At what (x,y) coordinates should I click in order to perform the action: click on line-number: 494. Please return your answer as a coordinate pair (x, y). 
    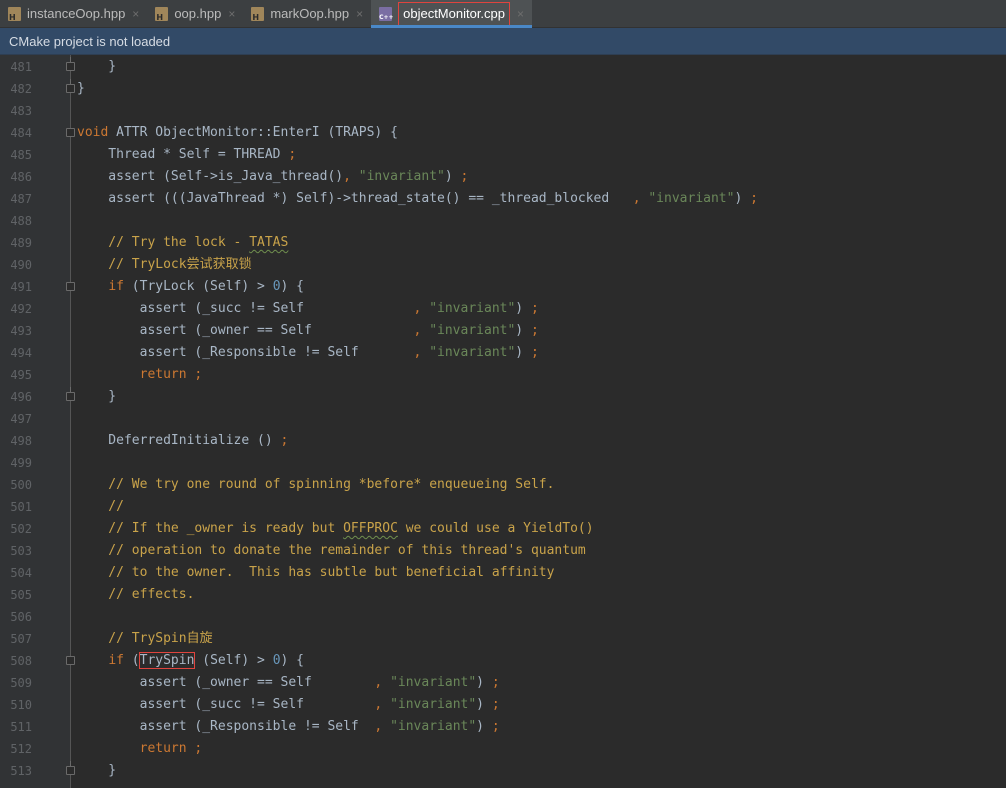
    Looking at the image, I should click on (21, 353).